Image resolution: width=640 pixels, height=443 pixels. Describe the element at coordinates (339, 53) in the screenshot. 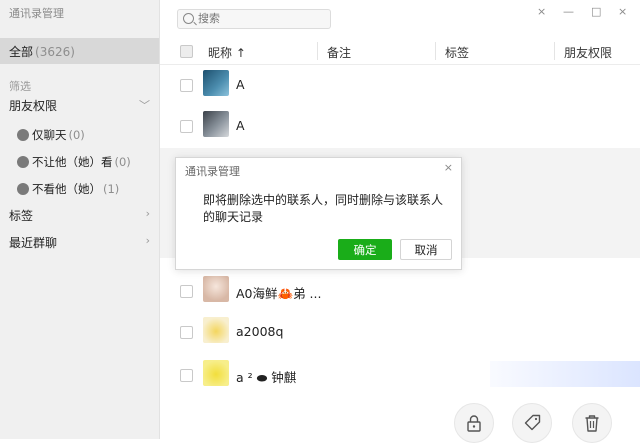

I see `column-header-remark: 备注` at that location.